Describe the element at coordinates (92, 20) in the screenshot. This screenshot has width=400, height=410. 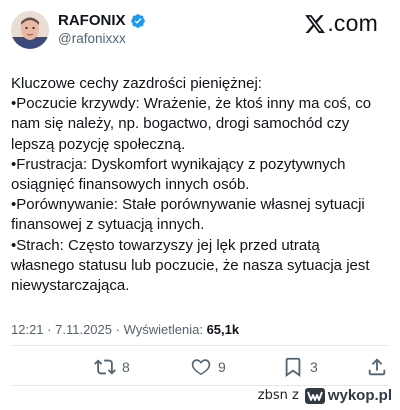
I see `author-display-name: RAFONIX` at that location.